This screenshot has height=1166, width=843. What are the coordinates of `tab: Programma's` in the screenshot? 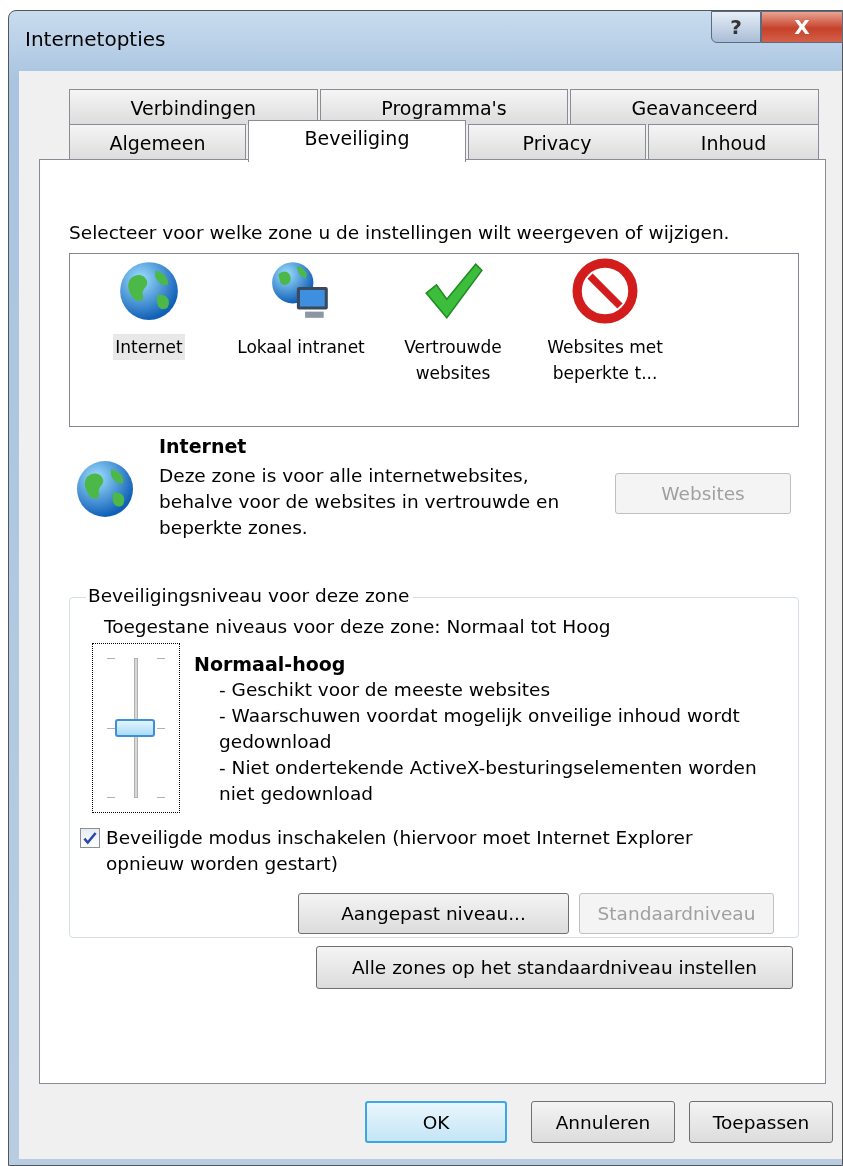 It's located at (444, 107).